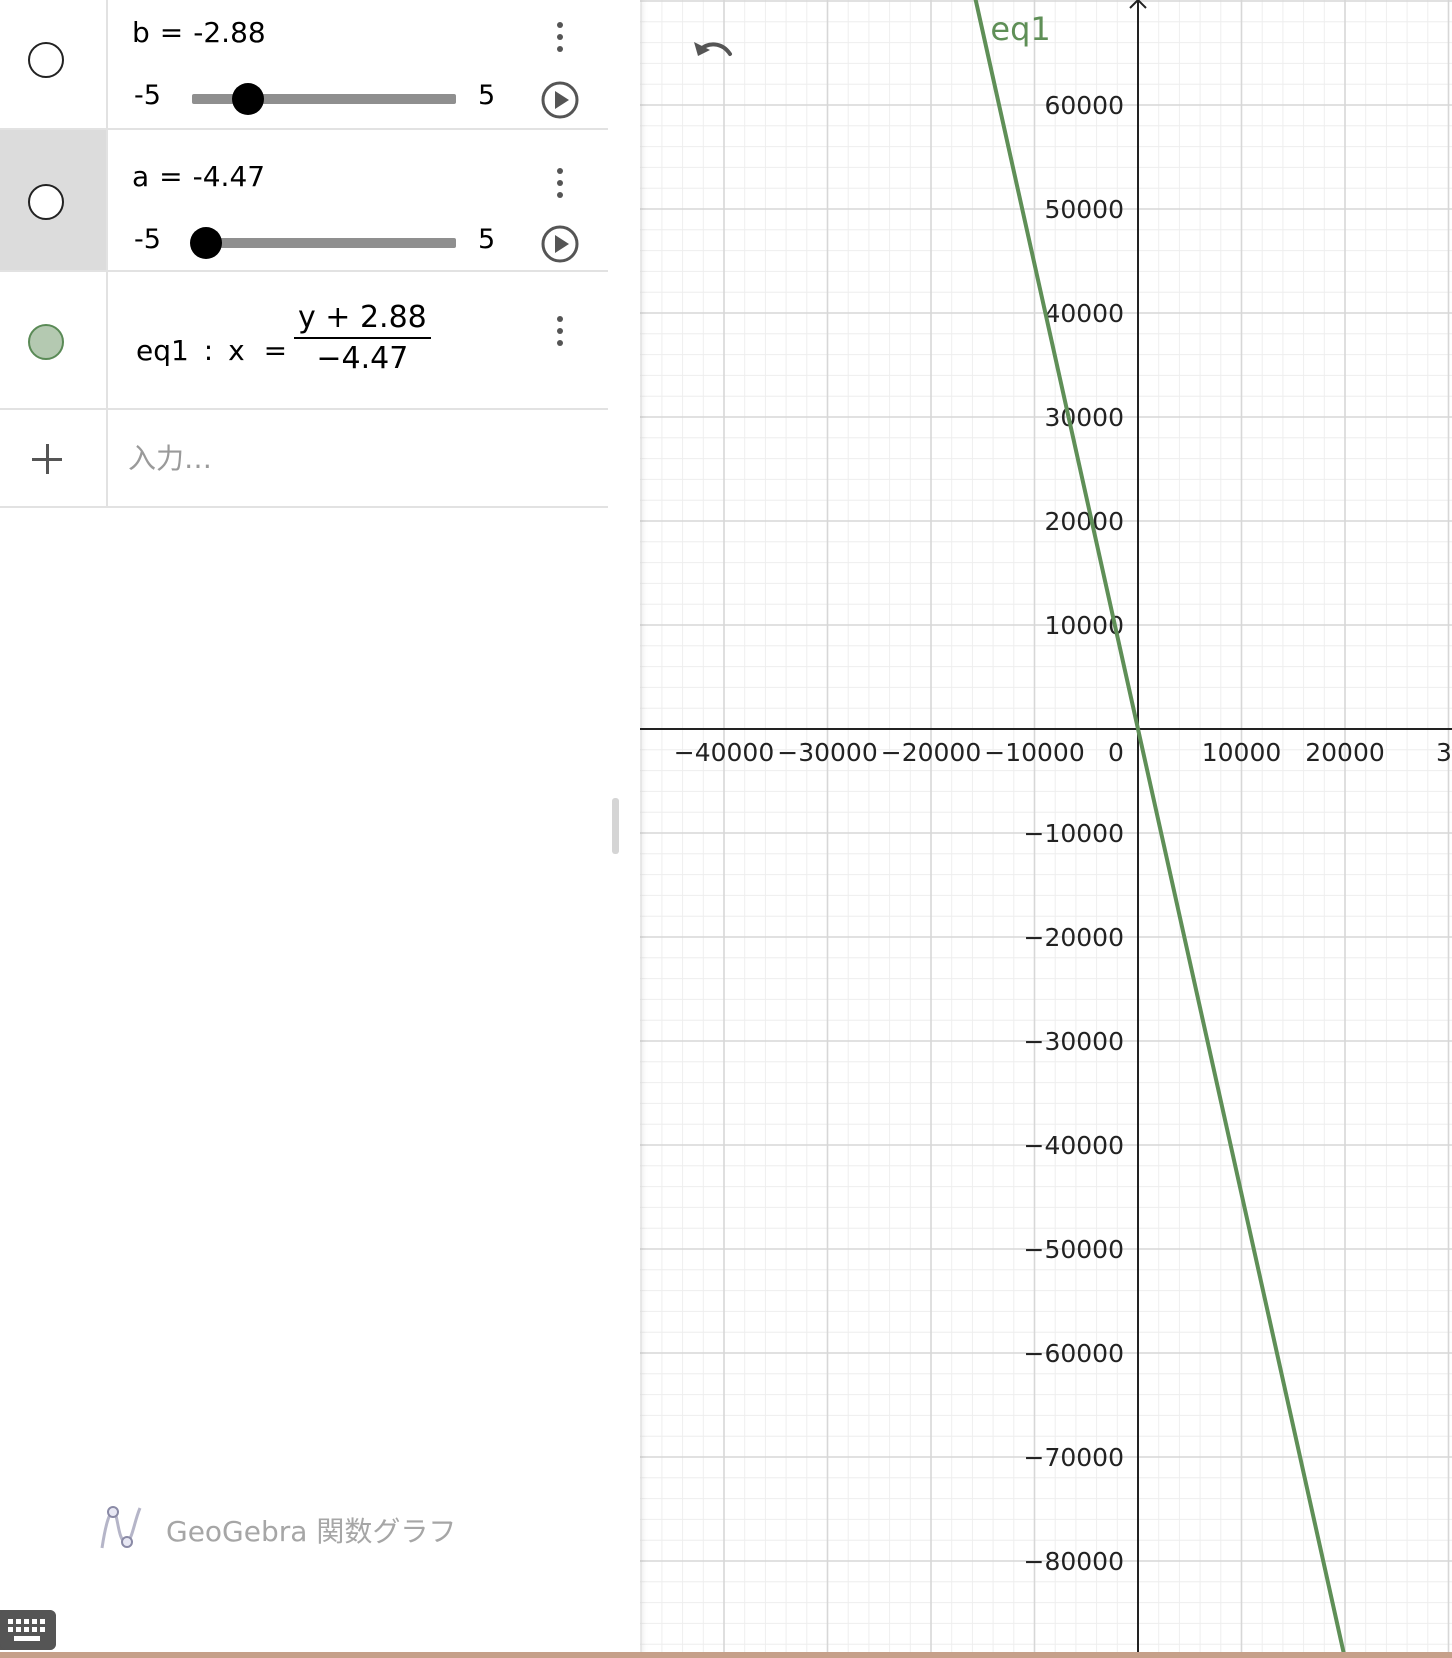 The width and height of the screenshot is (1452, 1658). What do you see at coordinates (1074, 833) in the screenshot?
I see `y-tick-label: −10000` at bounding box center [1074, 833].